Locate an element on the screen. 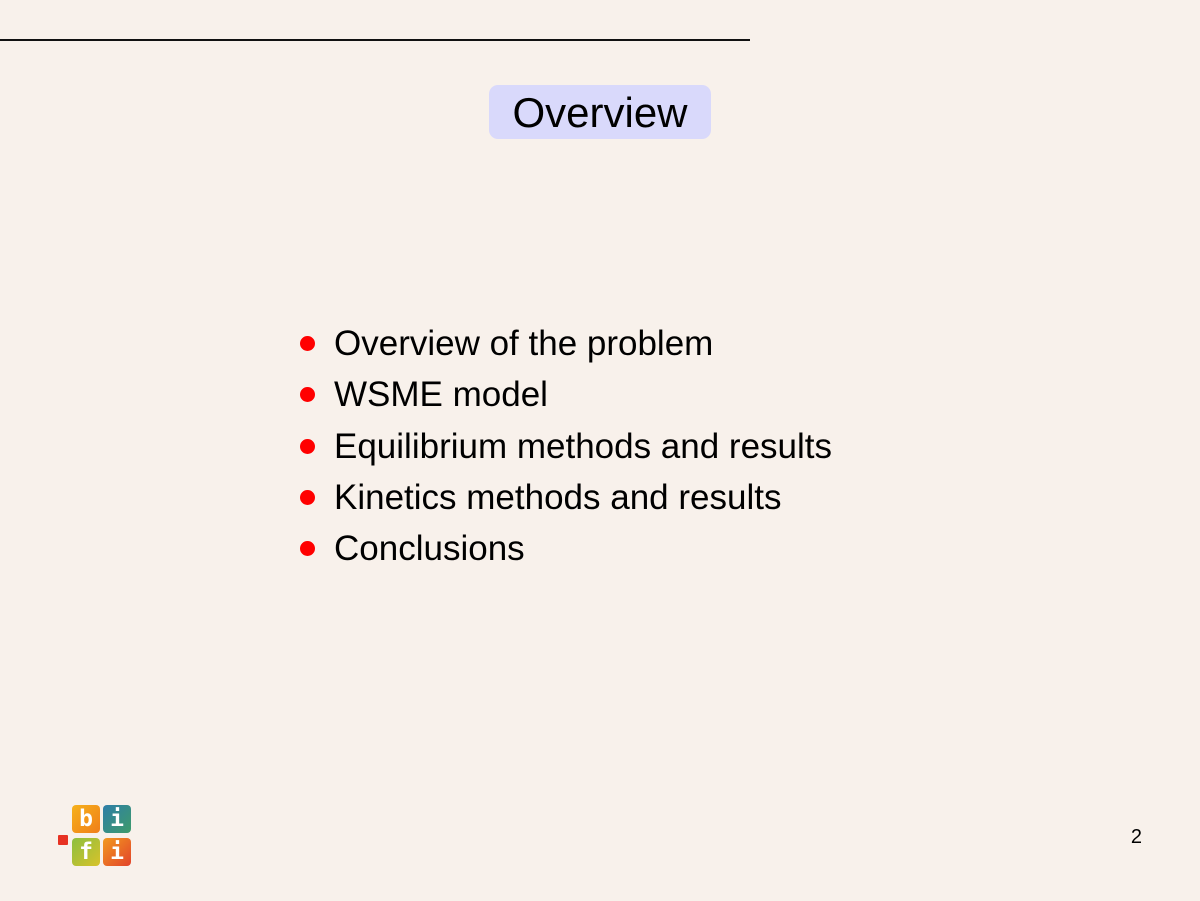  agenda-item: Conclusions is located at coordinates (566, 548).